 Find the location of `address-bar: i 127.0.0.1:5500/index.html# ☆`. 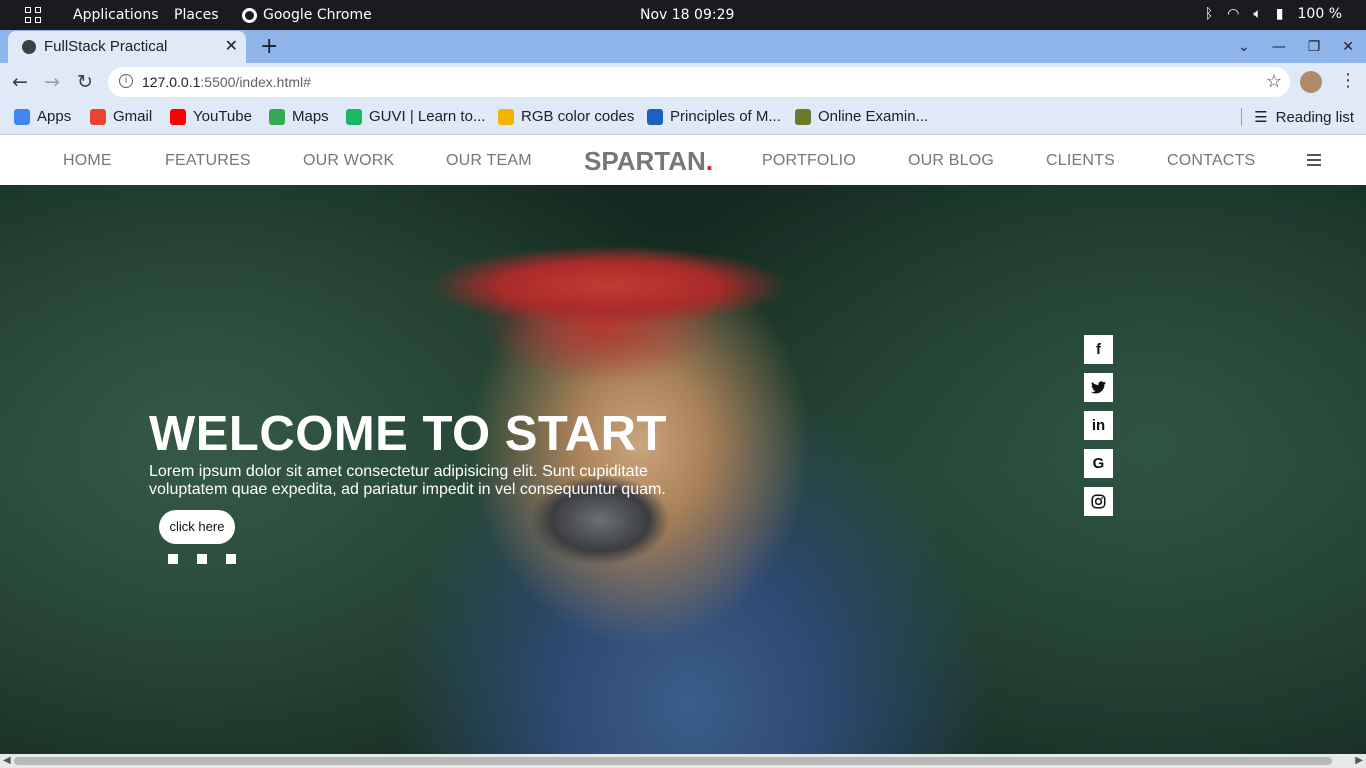

address-bar: i 127.0.0.1:5500/index.html# ☆ is located at coordinates (699, 82).